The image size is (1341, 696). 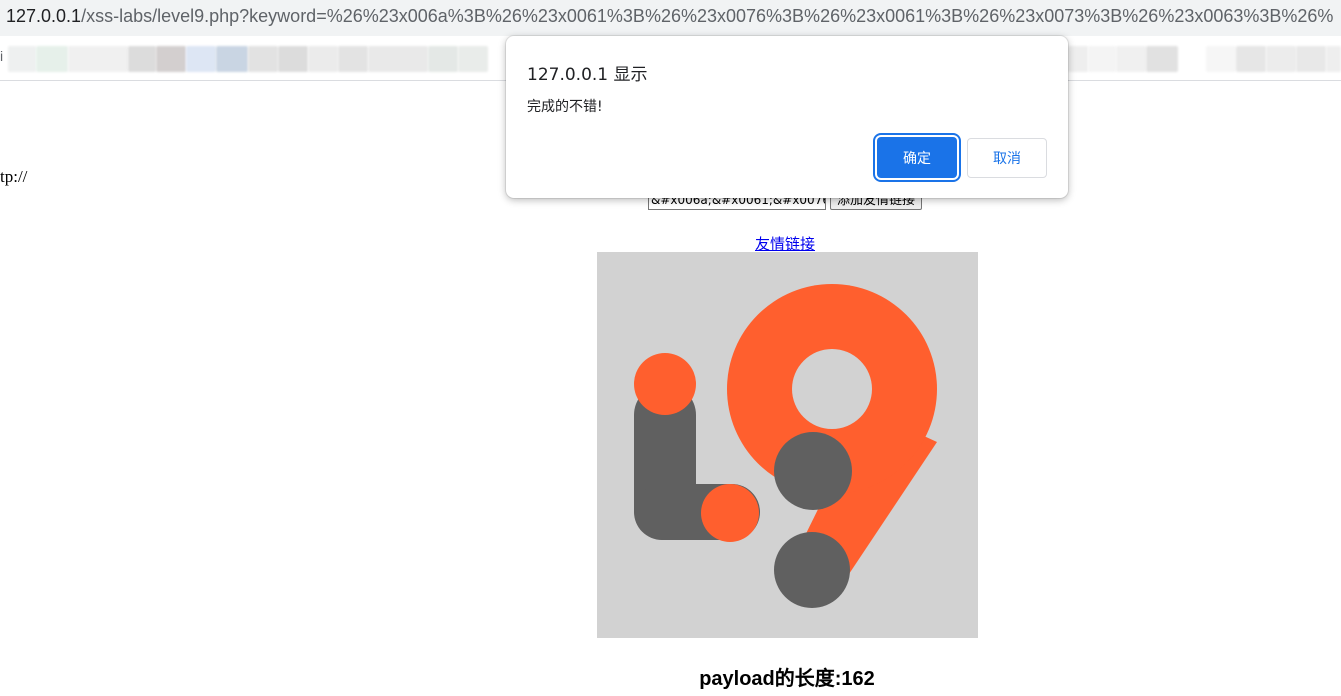 I want to click on dialog-title: 127.0.0.1 显示, so click(x=587, y=75).